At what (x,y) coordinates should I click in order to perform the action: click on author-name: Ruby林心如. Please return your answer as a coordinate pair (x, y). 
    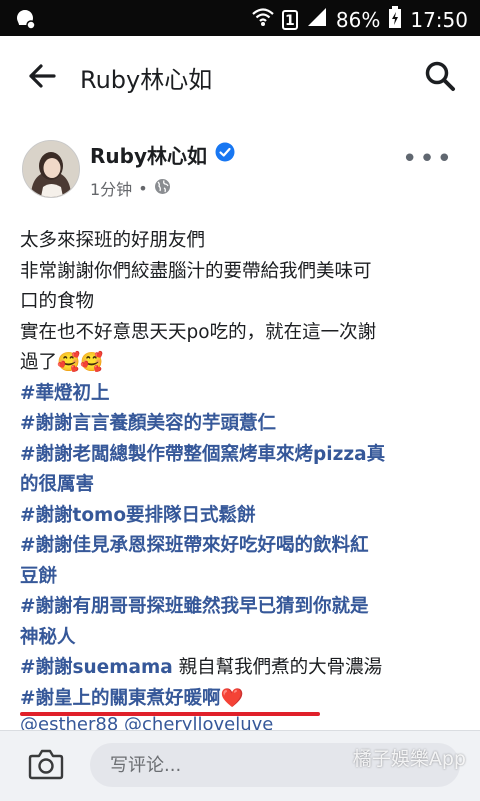
    Looking at the image, I should click on (148, 154).